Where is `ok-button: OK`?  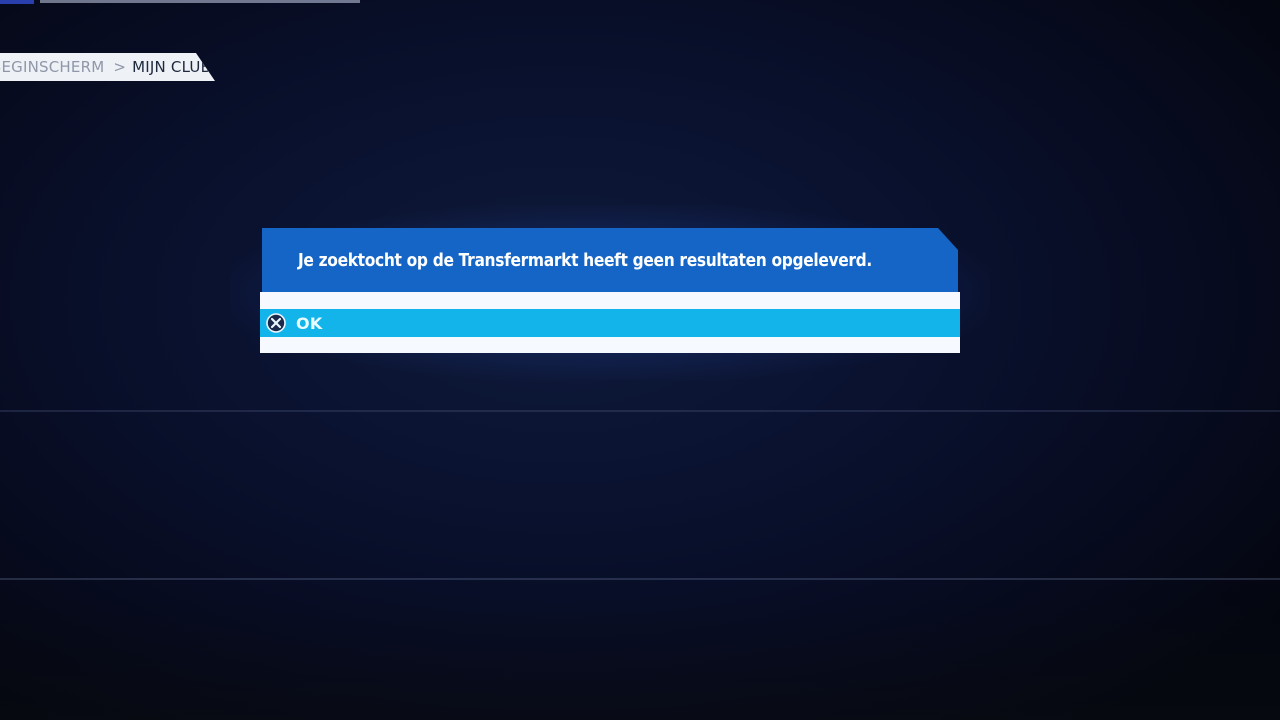 ok-button: OK is located at coordinates (610, 323).